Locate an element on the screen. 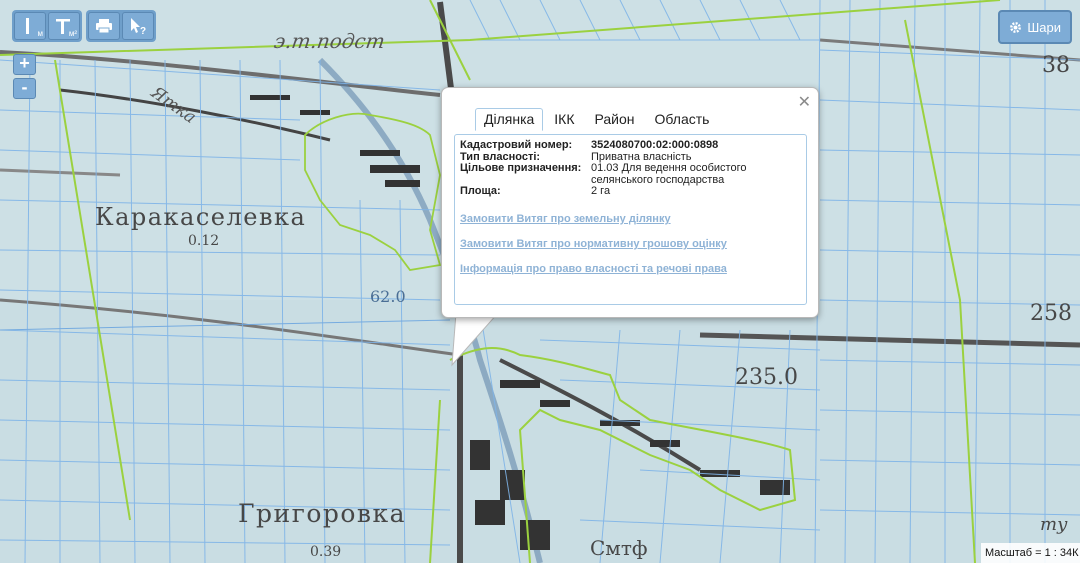 The width and height of the screenshot is (1080, 563). gear-icon is located at coordinates (1016, 27).